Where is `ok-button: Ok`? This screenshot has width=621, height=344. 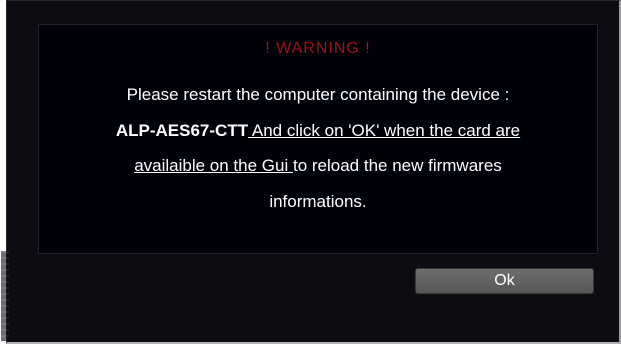 ok-button: Ok is located at coordinates (504, 281).